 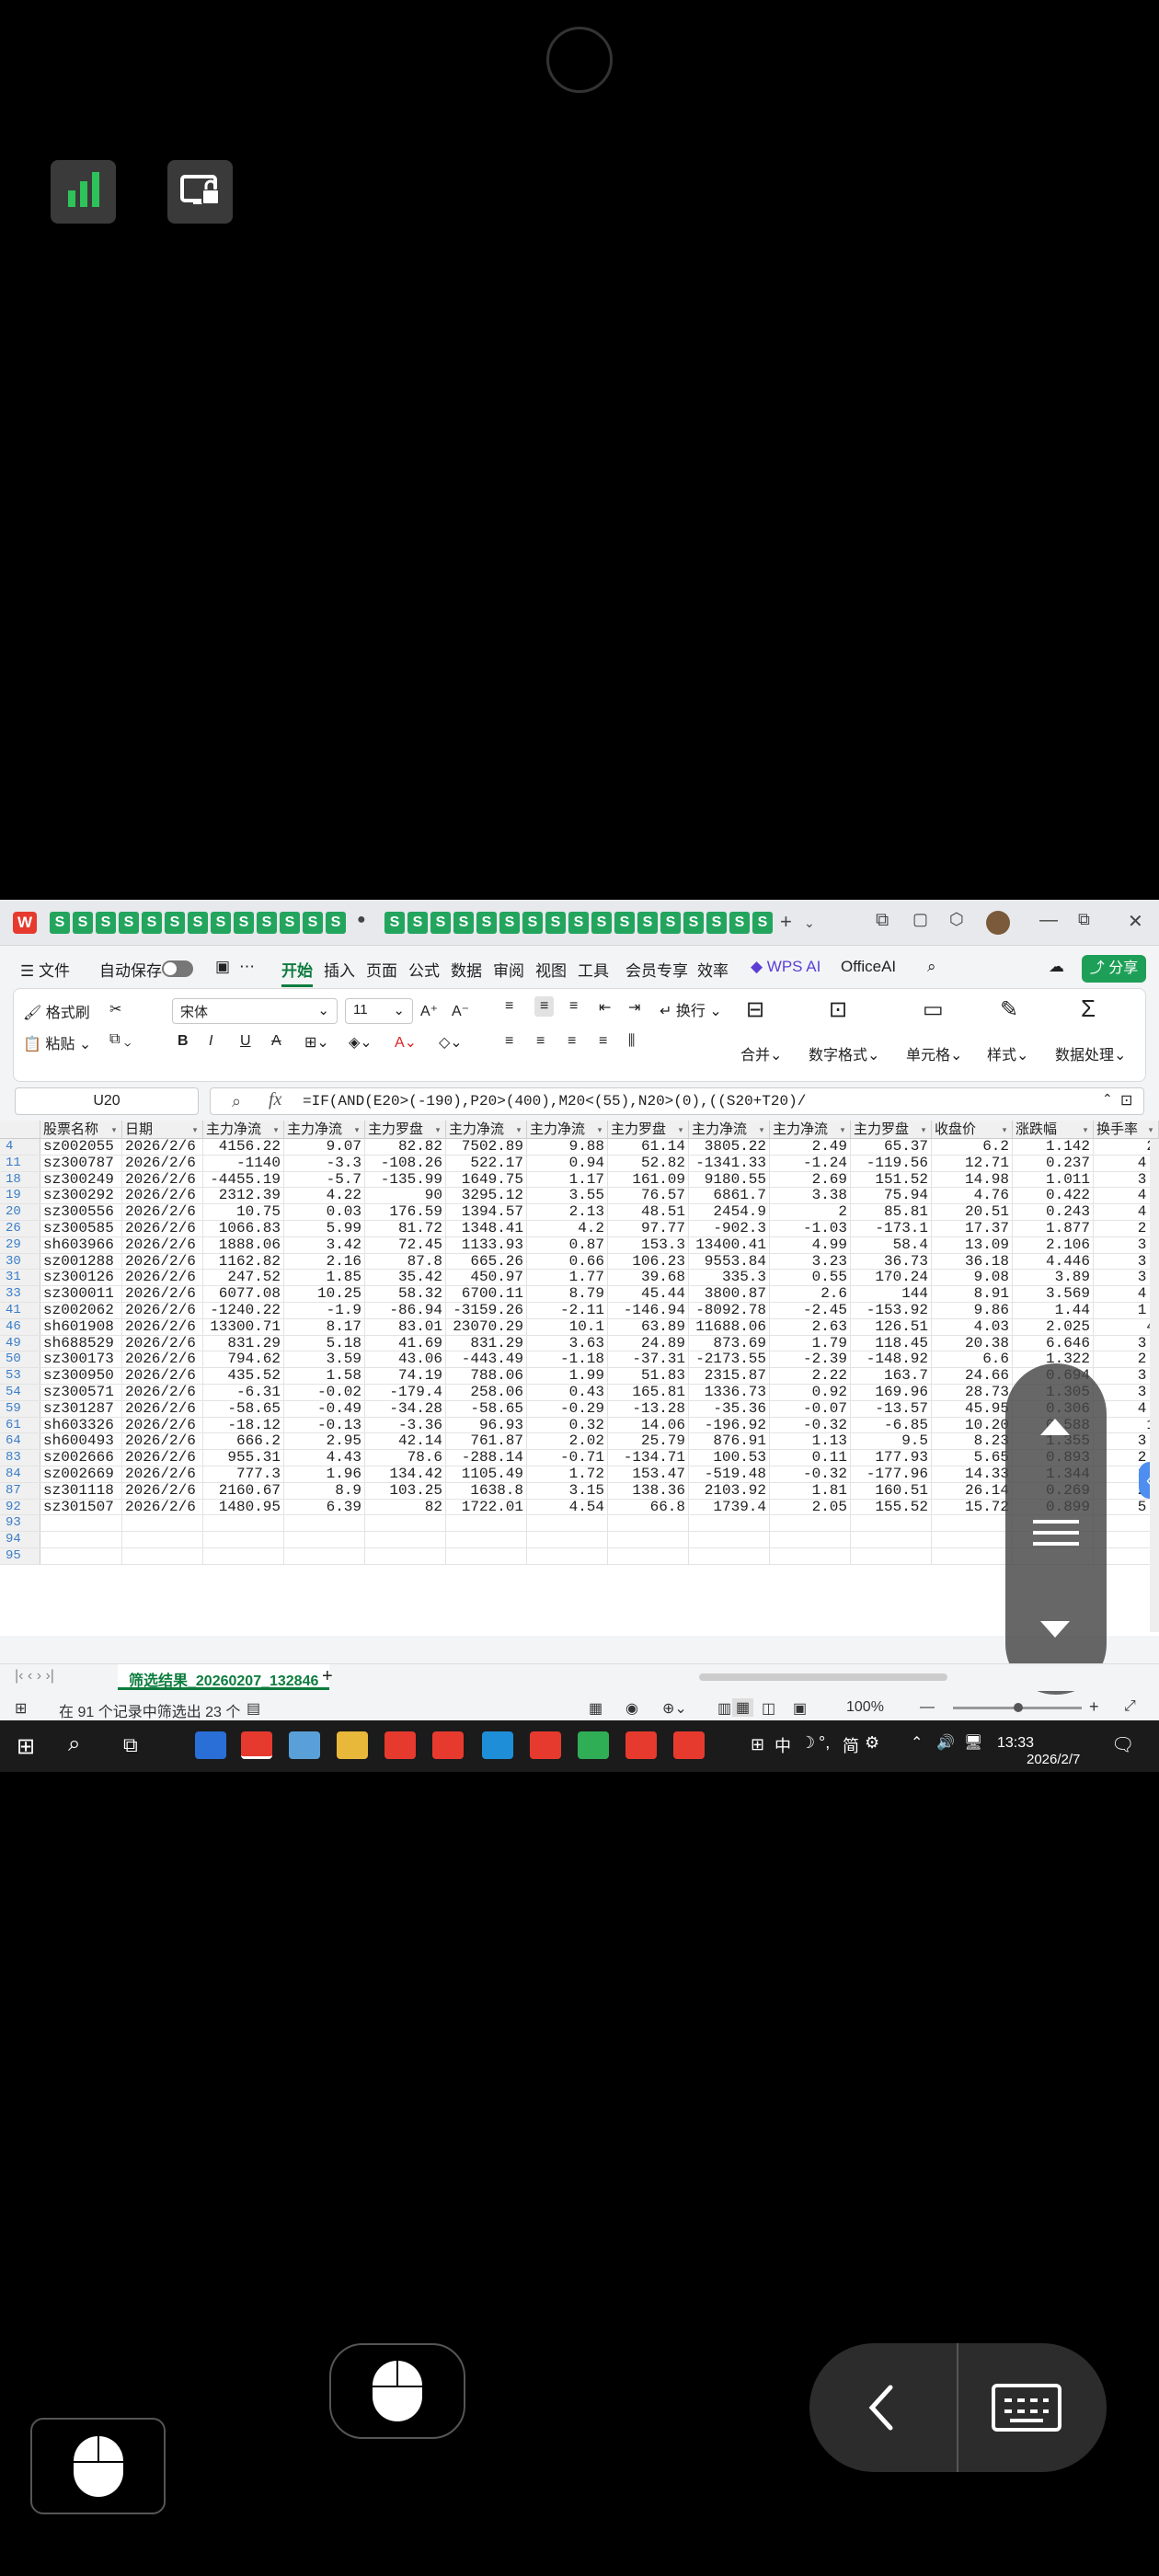 What do you see at coordinates (1053, 1244) in the screenshot?
I see `table-cell: 2.106` at bounding box center [1053, 1244].